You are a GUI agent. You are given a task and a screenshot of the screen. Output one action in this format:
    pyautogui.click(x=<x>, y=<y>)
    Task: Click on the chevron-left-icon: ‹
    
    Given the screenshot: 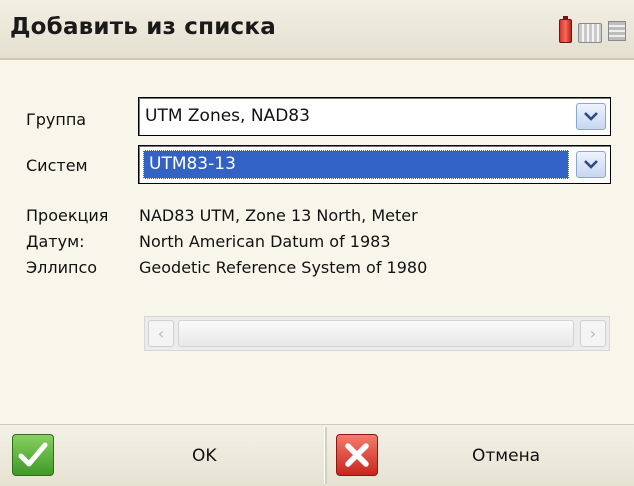 What is the action you would take?
    pyautogui.click(x=161, y=333)
    